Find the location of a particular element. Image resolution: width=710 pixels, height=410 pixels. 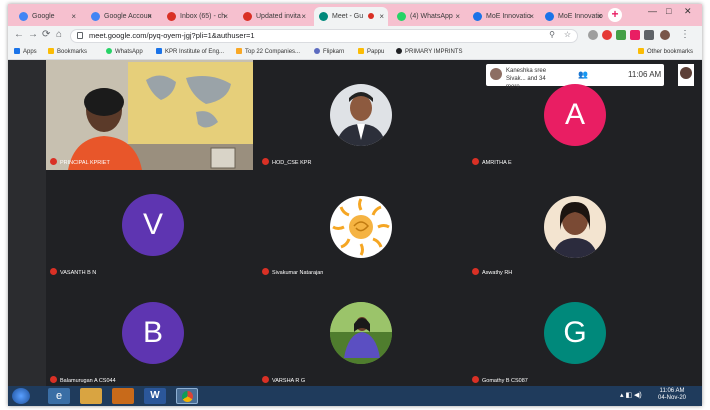

forward-icon: → is located at coordinates (33, 34).